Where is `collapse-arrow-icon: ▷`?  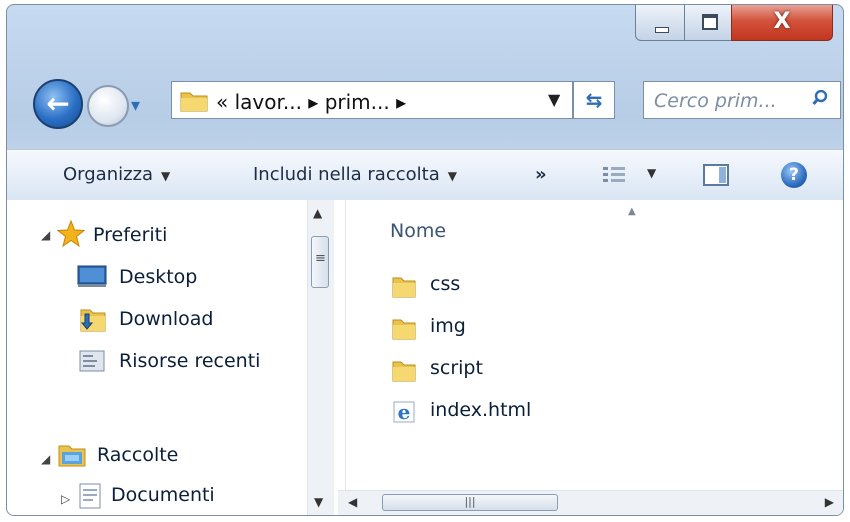 collapse-arrow-icon: ▷ is located at coordinates (65, 499).